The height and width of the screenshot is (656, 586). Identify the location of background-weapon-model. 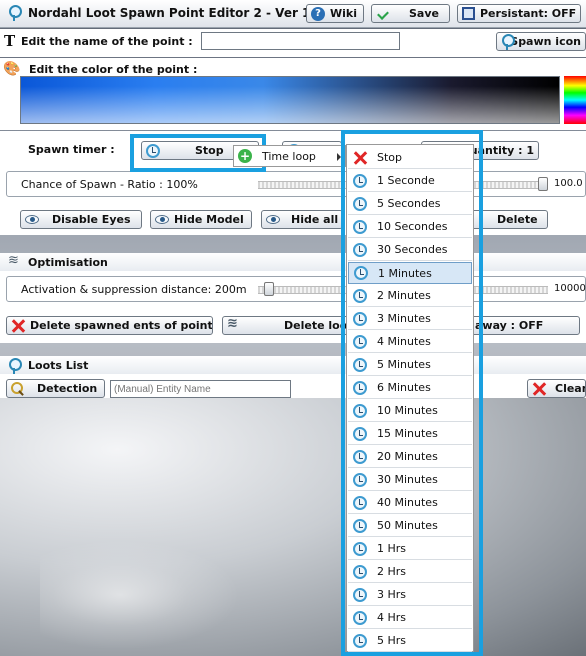
(140, 595).